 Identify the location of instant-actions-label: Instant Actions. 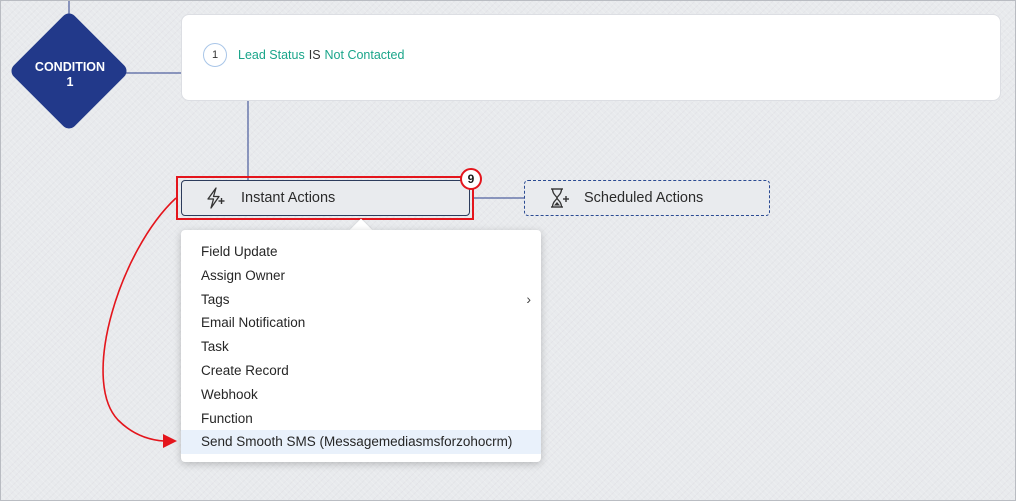
(288, 198).